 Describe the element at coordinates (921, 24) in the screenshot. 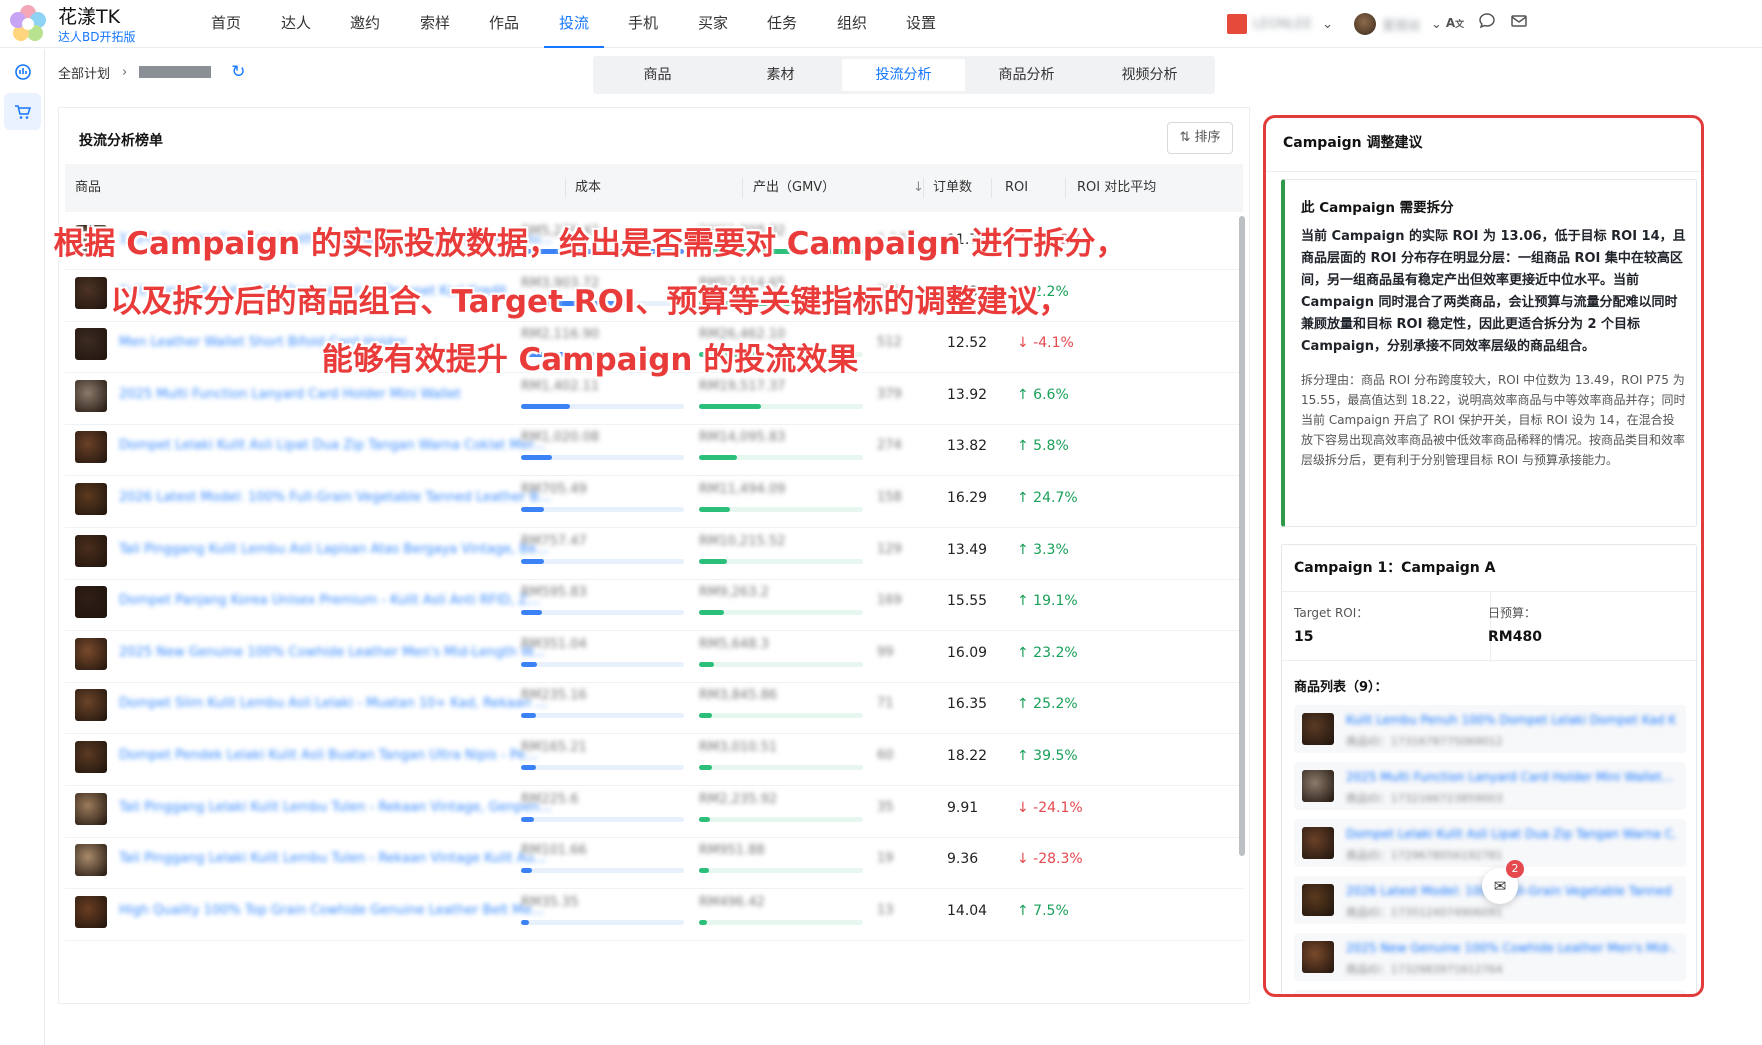

I see `nav-settings: 设置` at that location.